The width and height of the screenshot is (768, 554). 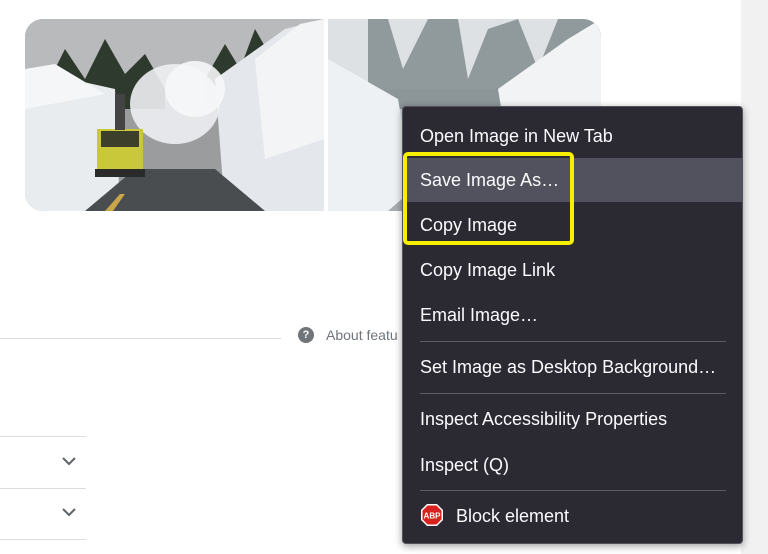 I want to click on svg-text: ABP, so click(x=433, y=516).